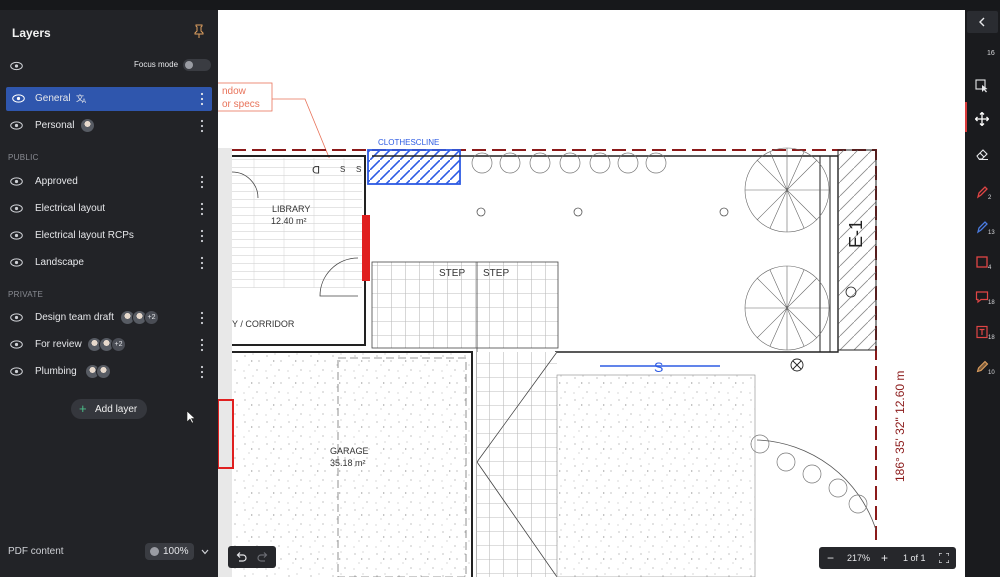  I want to click on pan-icon, so click(982, 119).